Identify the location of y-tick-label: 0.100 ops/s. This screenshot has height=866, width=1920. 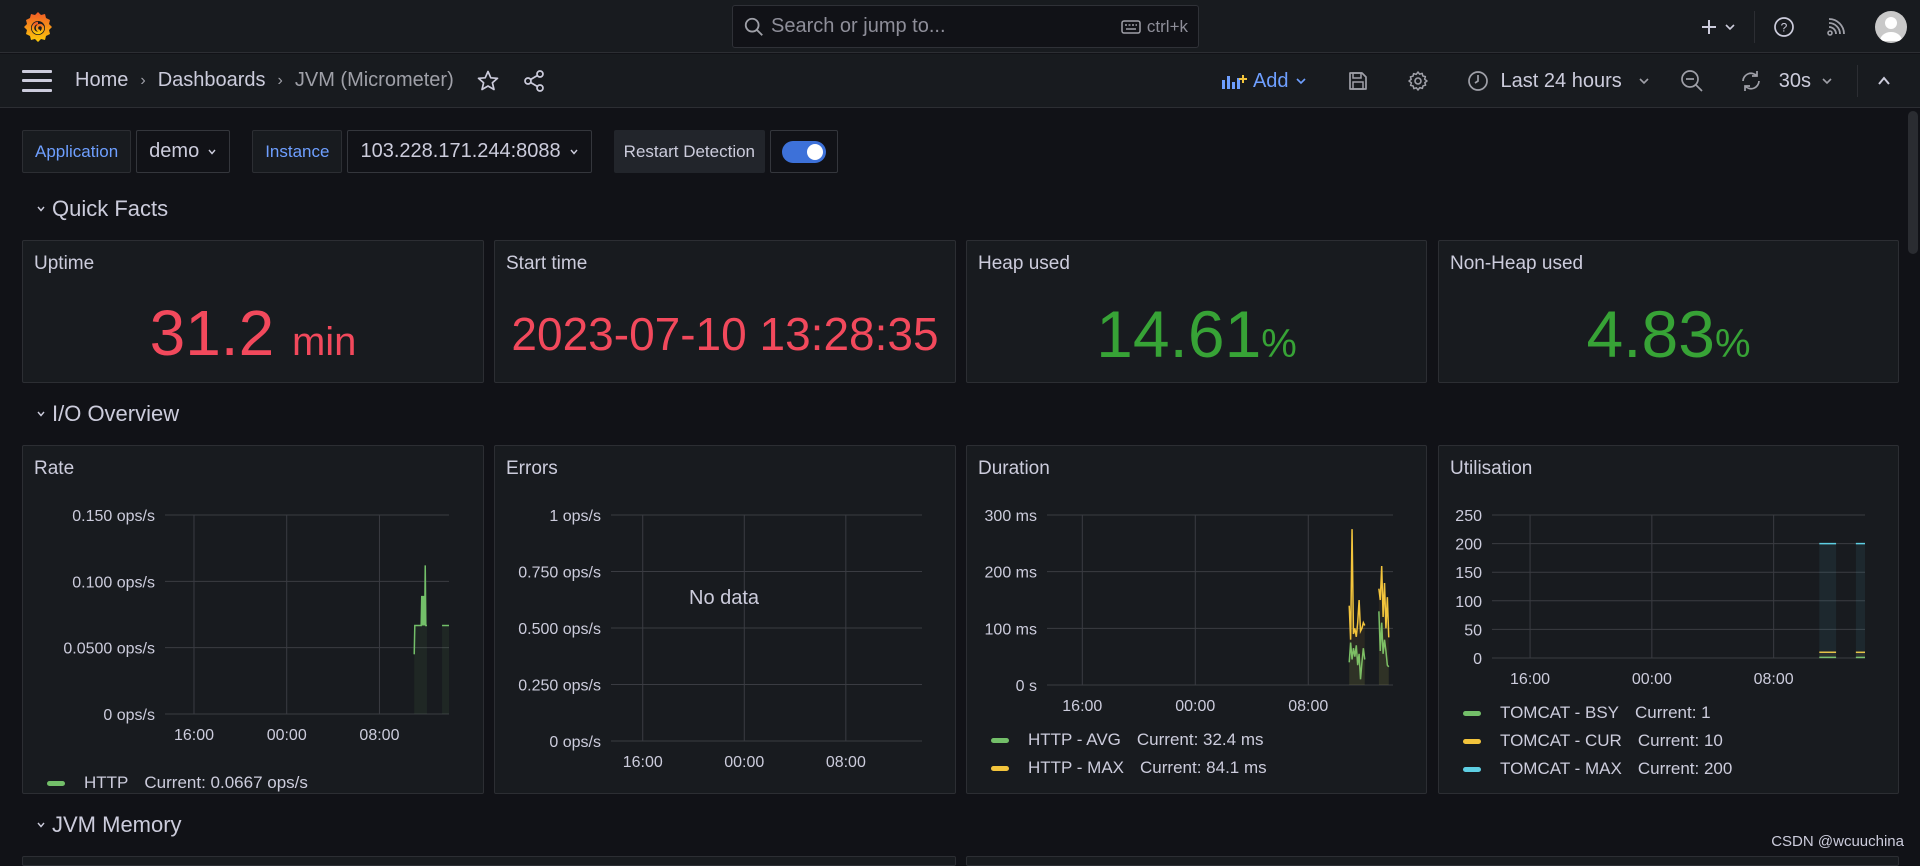
(113, 582).